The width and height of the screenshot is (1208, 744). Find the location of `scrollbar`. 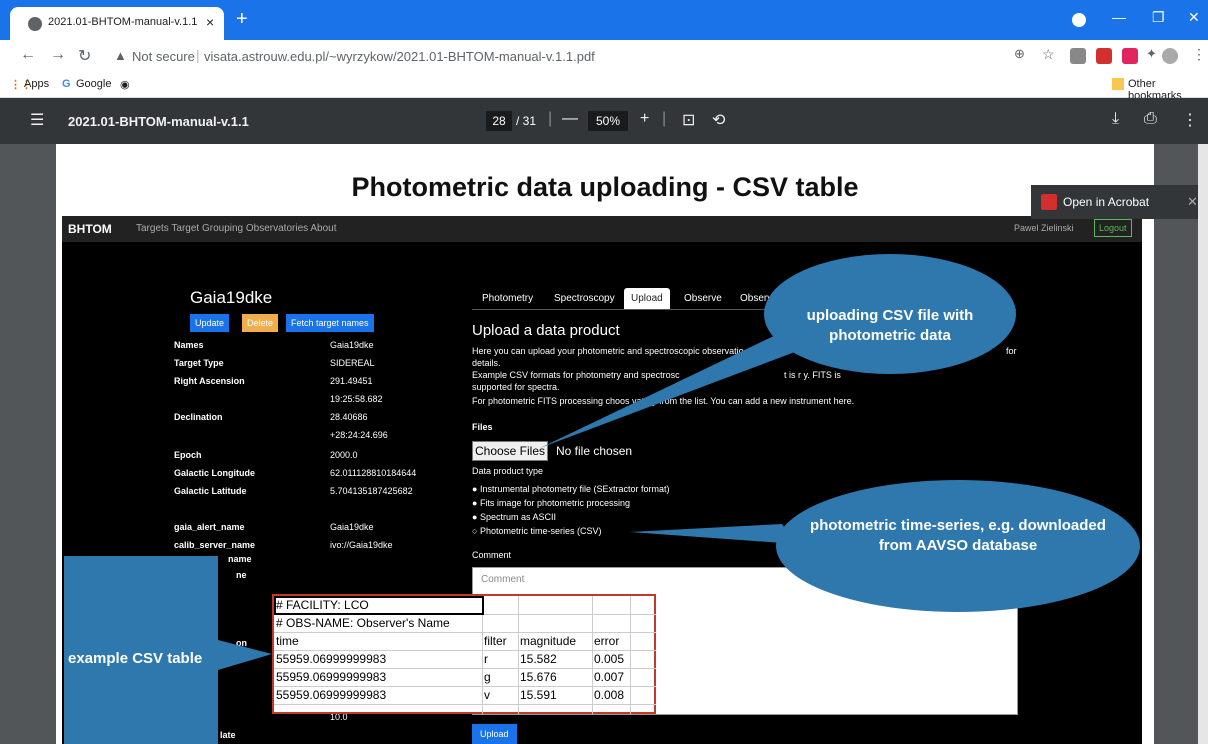

scrollbar is located at coordinates (1203, 444).